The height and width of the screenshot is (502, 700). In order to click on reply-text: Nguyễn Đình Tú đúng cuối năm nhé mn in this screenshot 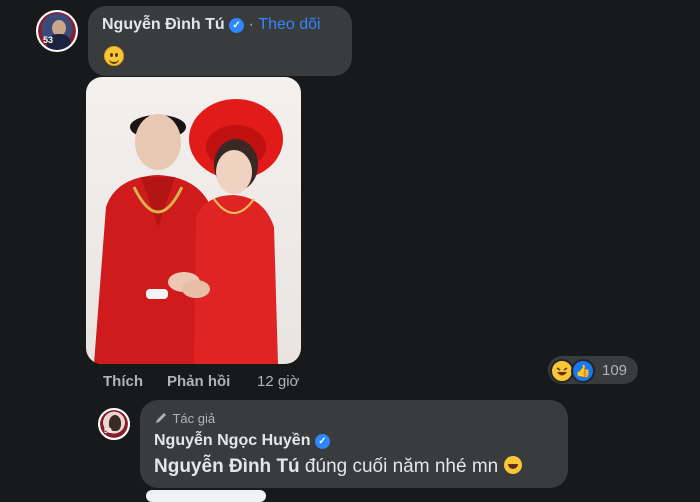, I will do `click(338, 467)`.